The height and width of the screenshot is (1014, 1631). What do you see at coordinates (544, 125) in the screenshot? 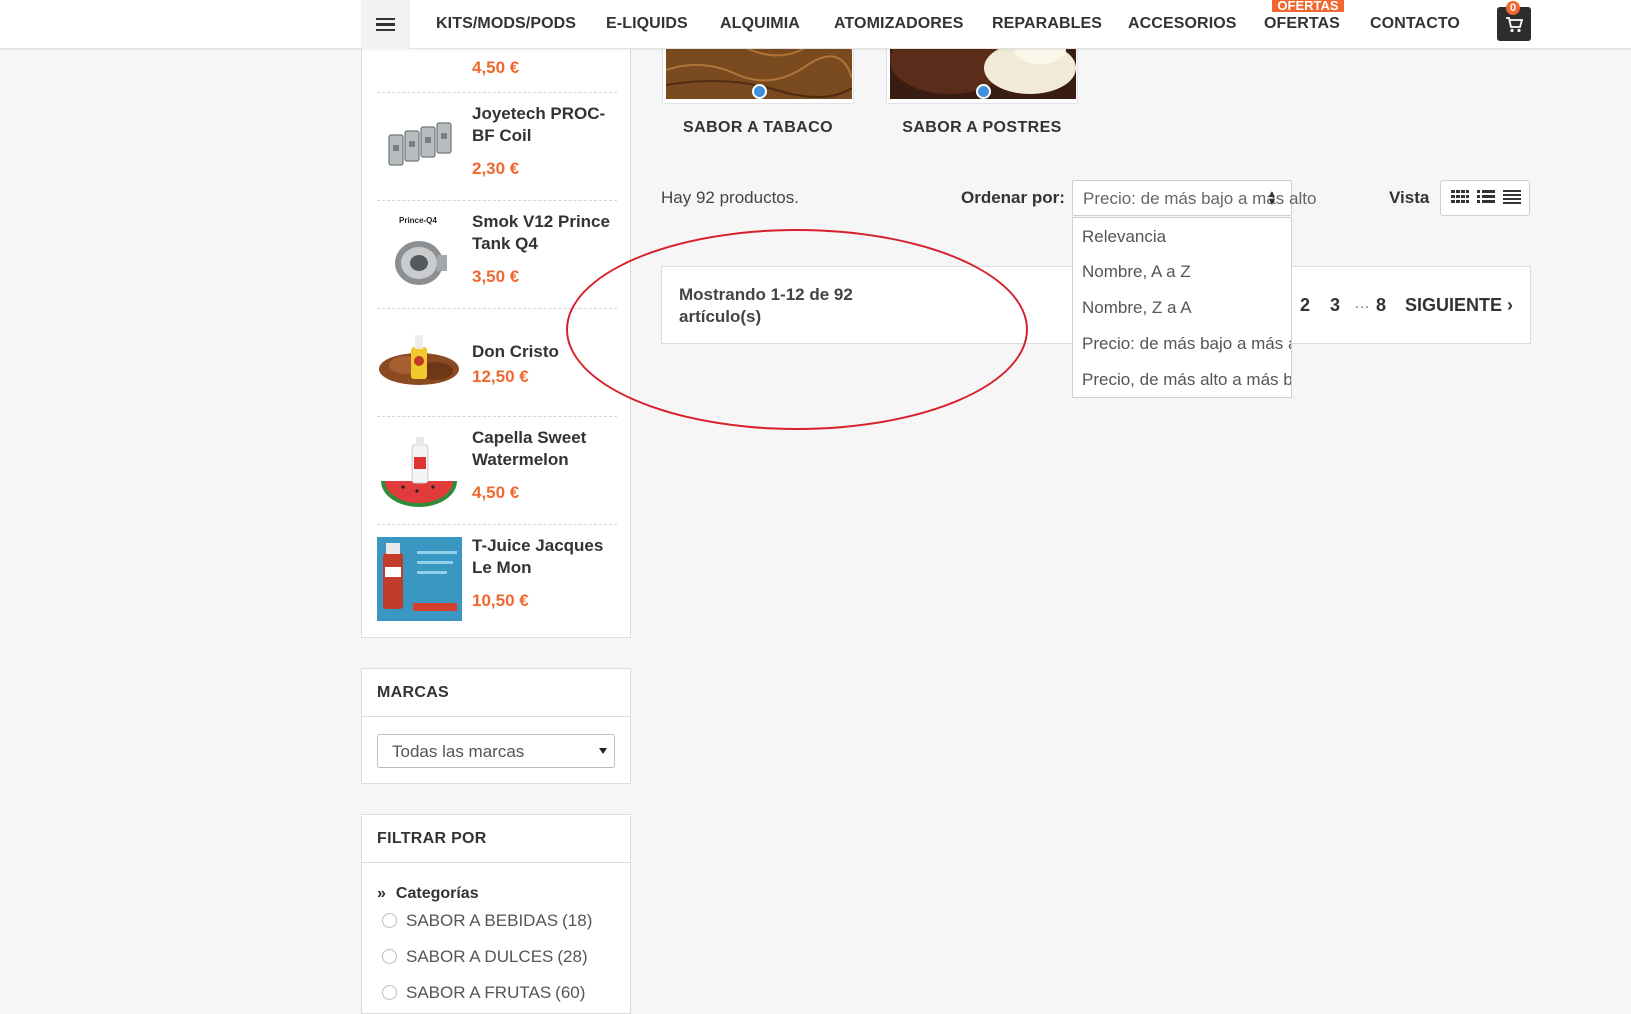
I see `product-name: Joyetech PROC-BF Coil` at bounding box center [544, 125].